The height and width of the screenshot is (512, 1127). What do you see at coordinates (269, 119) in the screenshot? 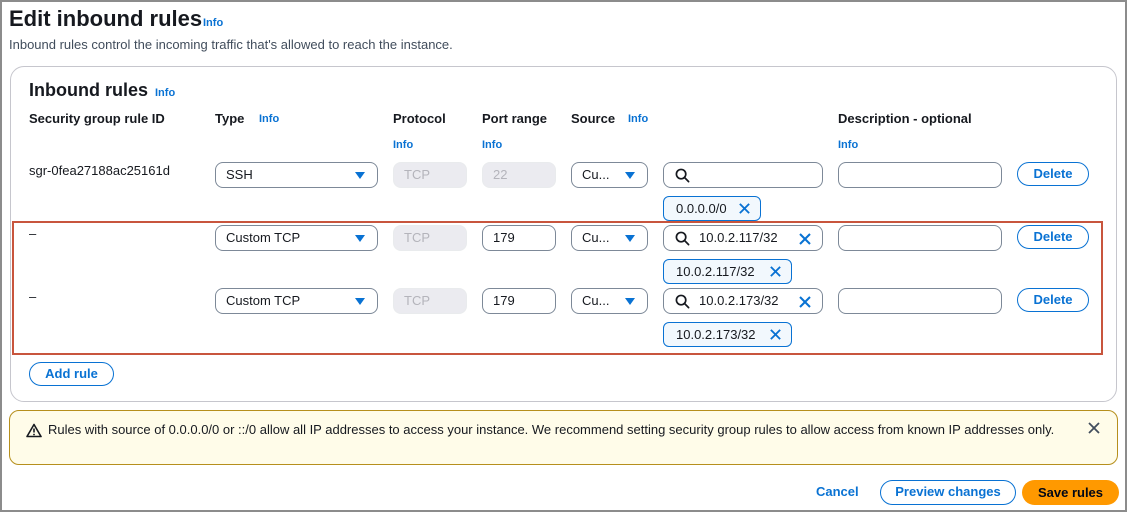
I see `type-info-link: Info` at bounding box center [269, 119].